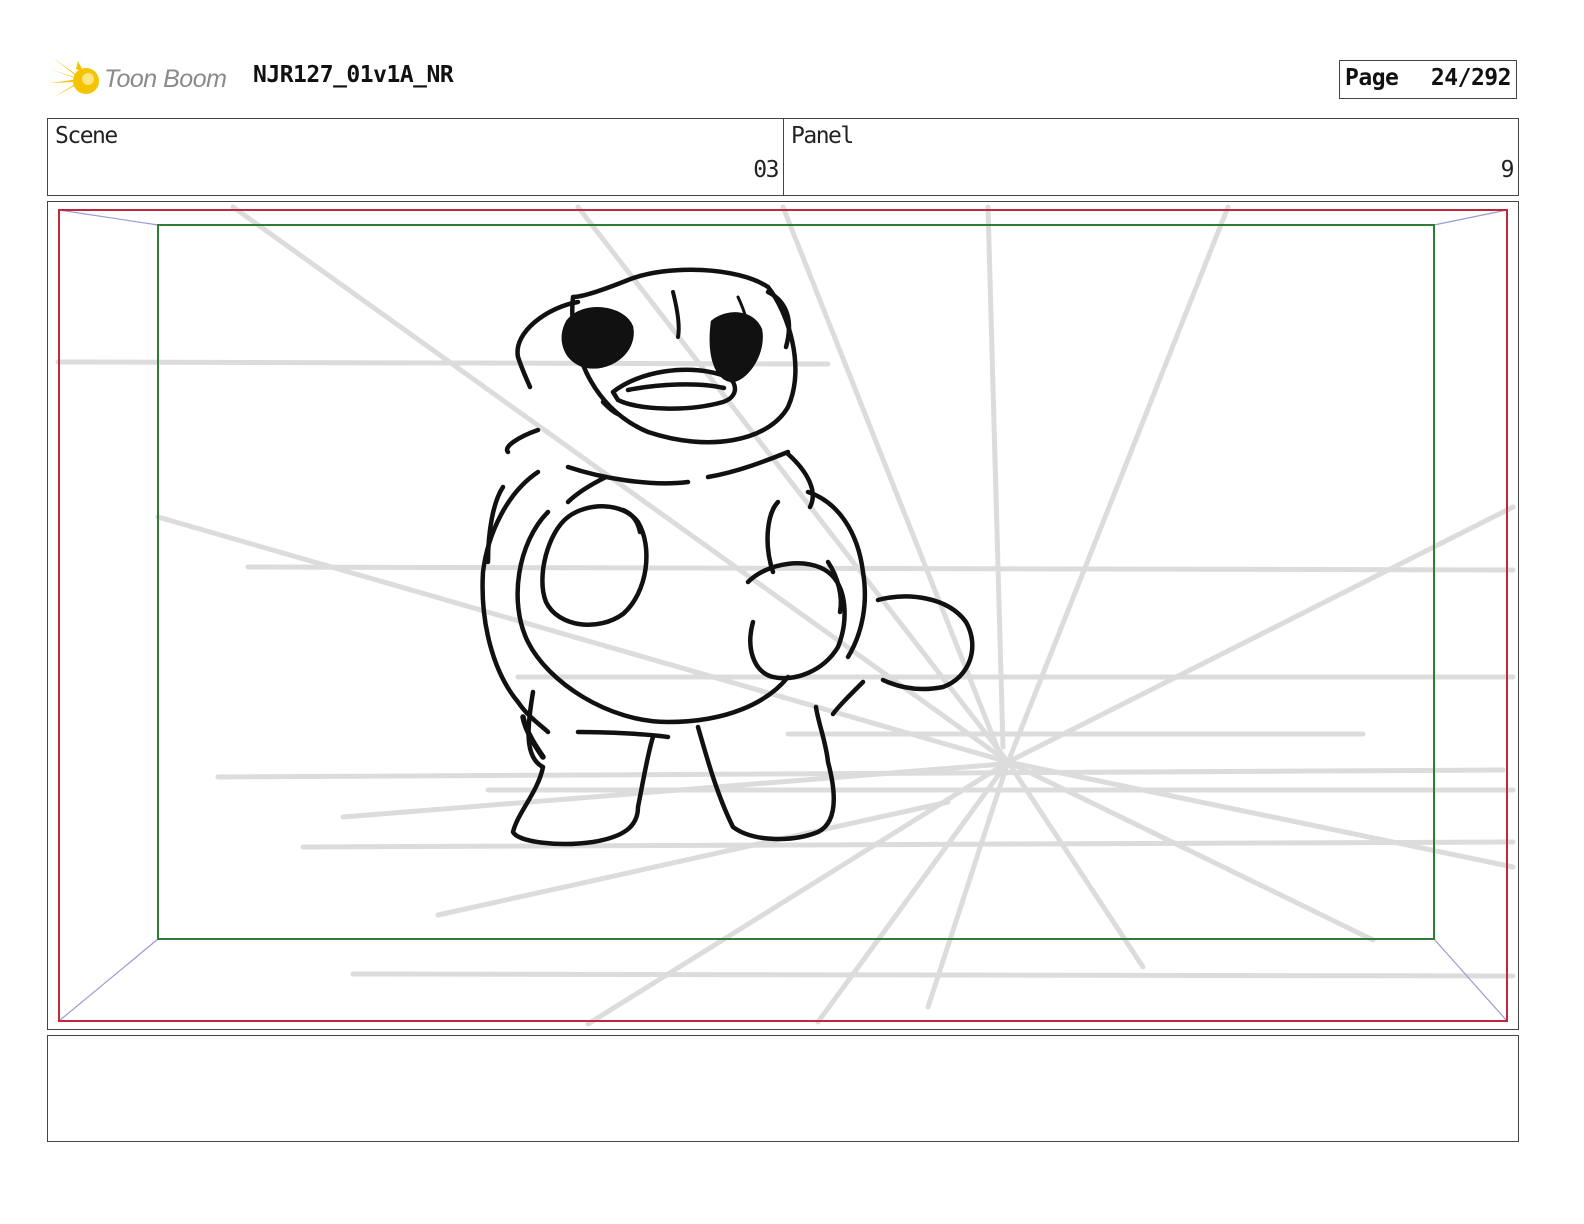  I want to click on turtle-character-sketch, so click(727, 557).